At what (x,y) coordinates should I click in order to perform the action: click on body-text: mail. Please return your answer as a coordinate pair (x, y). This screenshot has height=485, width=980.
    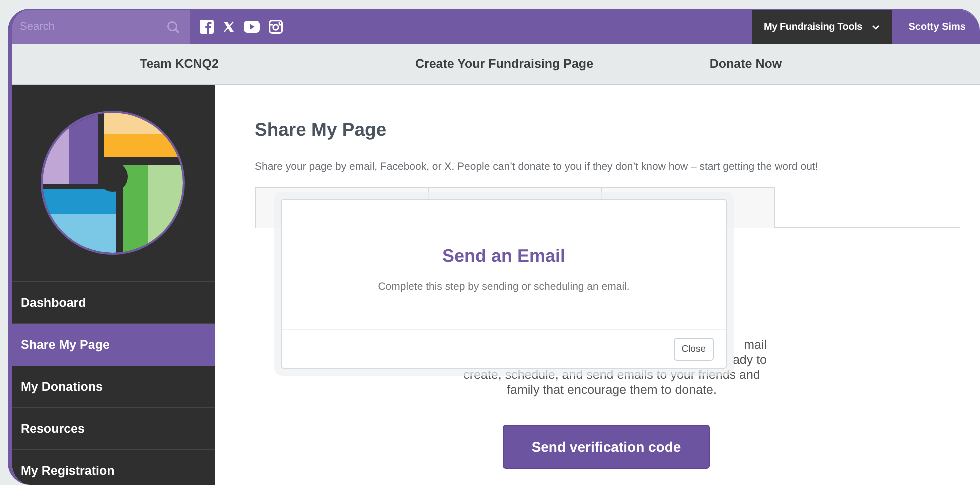
    Looking at the image, I should click on (755, 345).